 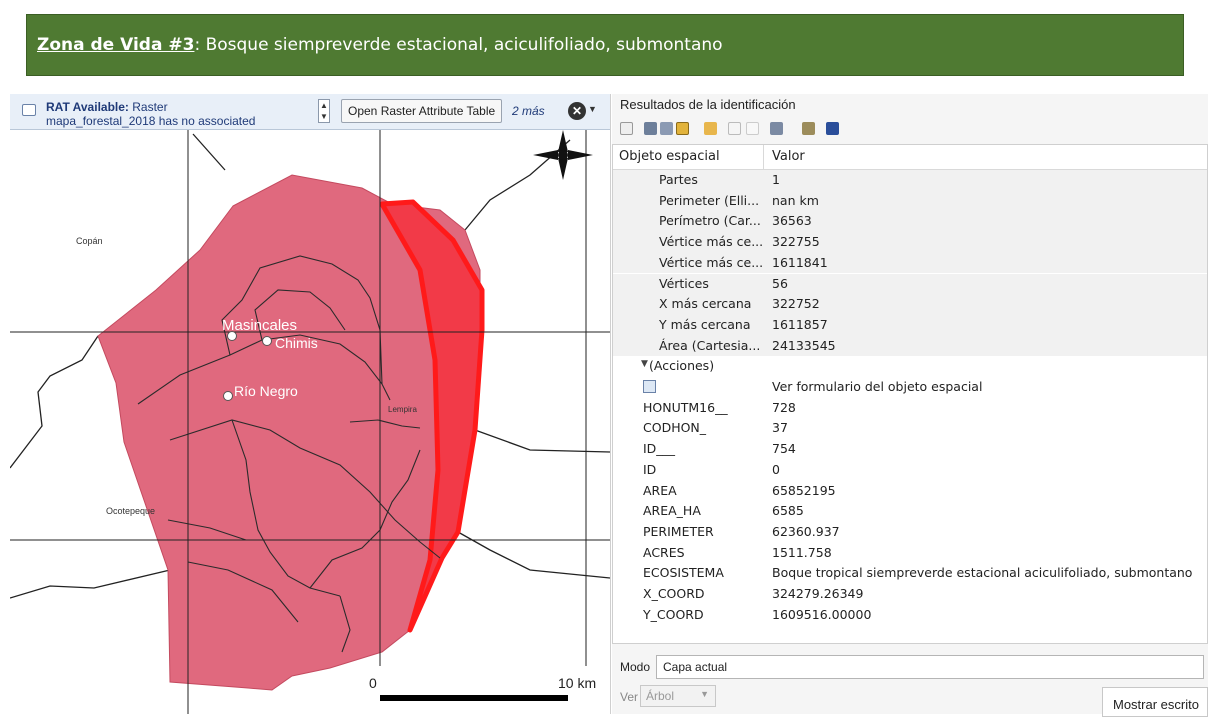 I want to click on row-value: 322752, so click(x=796, y=304).